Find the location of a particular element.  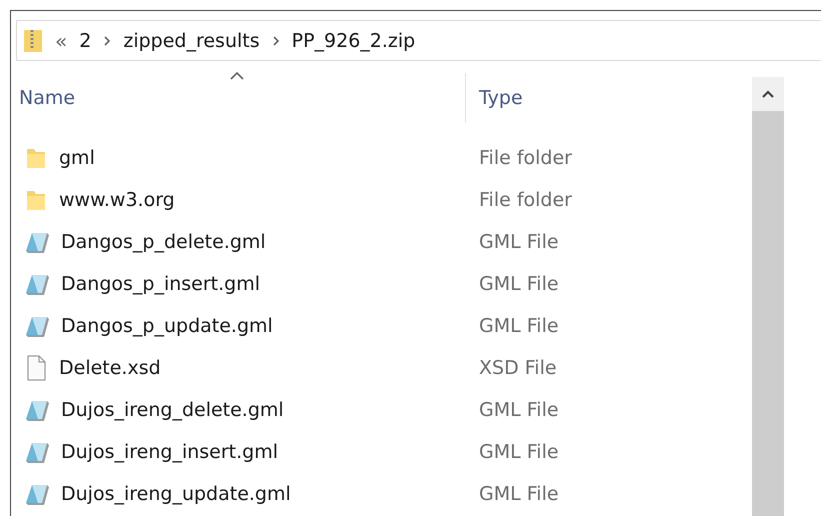

file-name: Delete.xsd is located at coordinates (110, 368).